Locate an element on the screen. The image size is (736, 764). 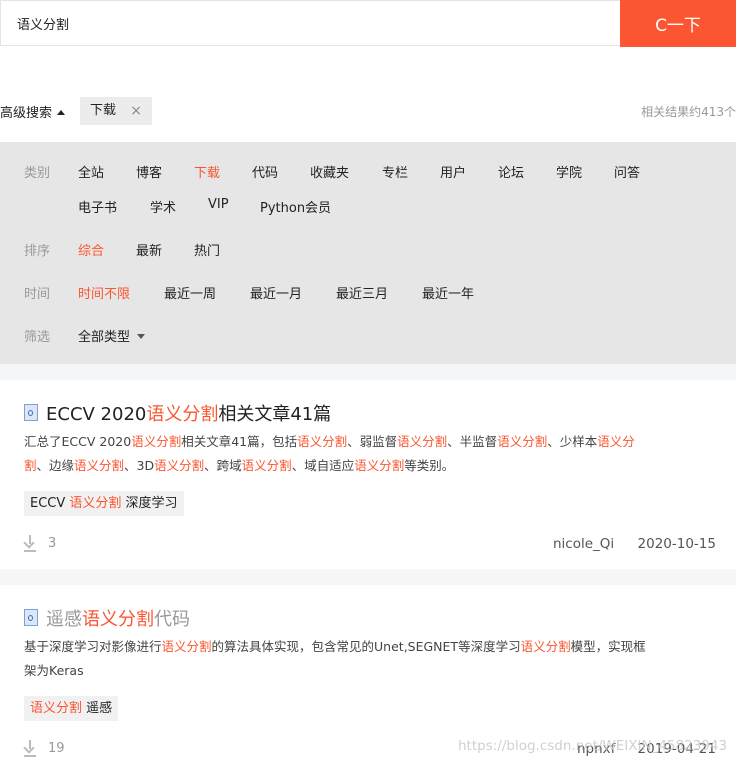
filter-label-sort: 排序 is located at coordinates (37, 251).